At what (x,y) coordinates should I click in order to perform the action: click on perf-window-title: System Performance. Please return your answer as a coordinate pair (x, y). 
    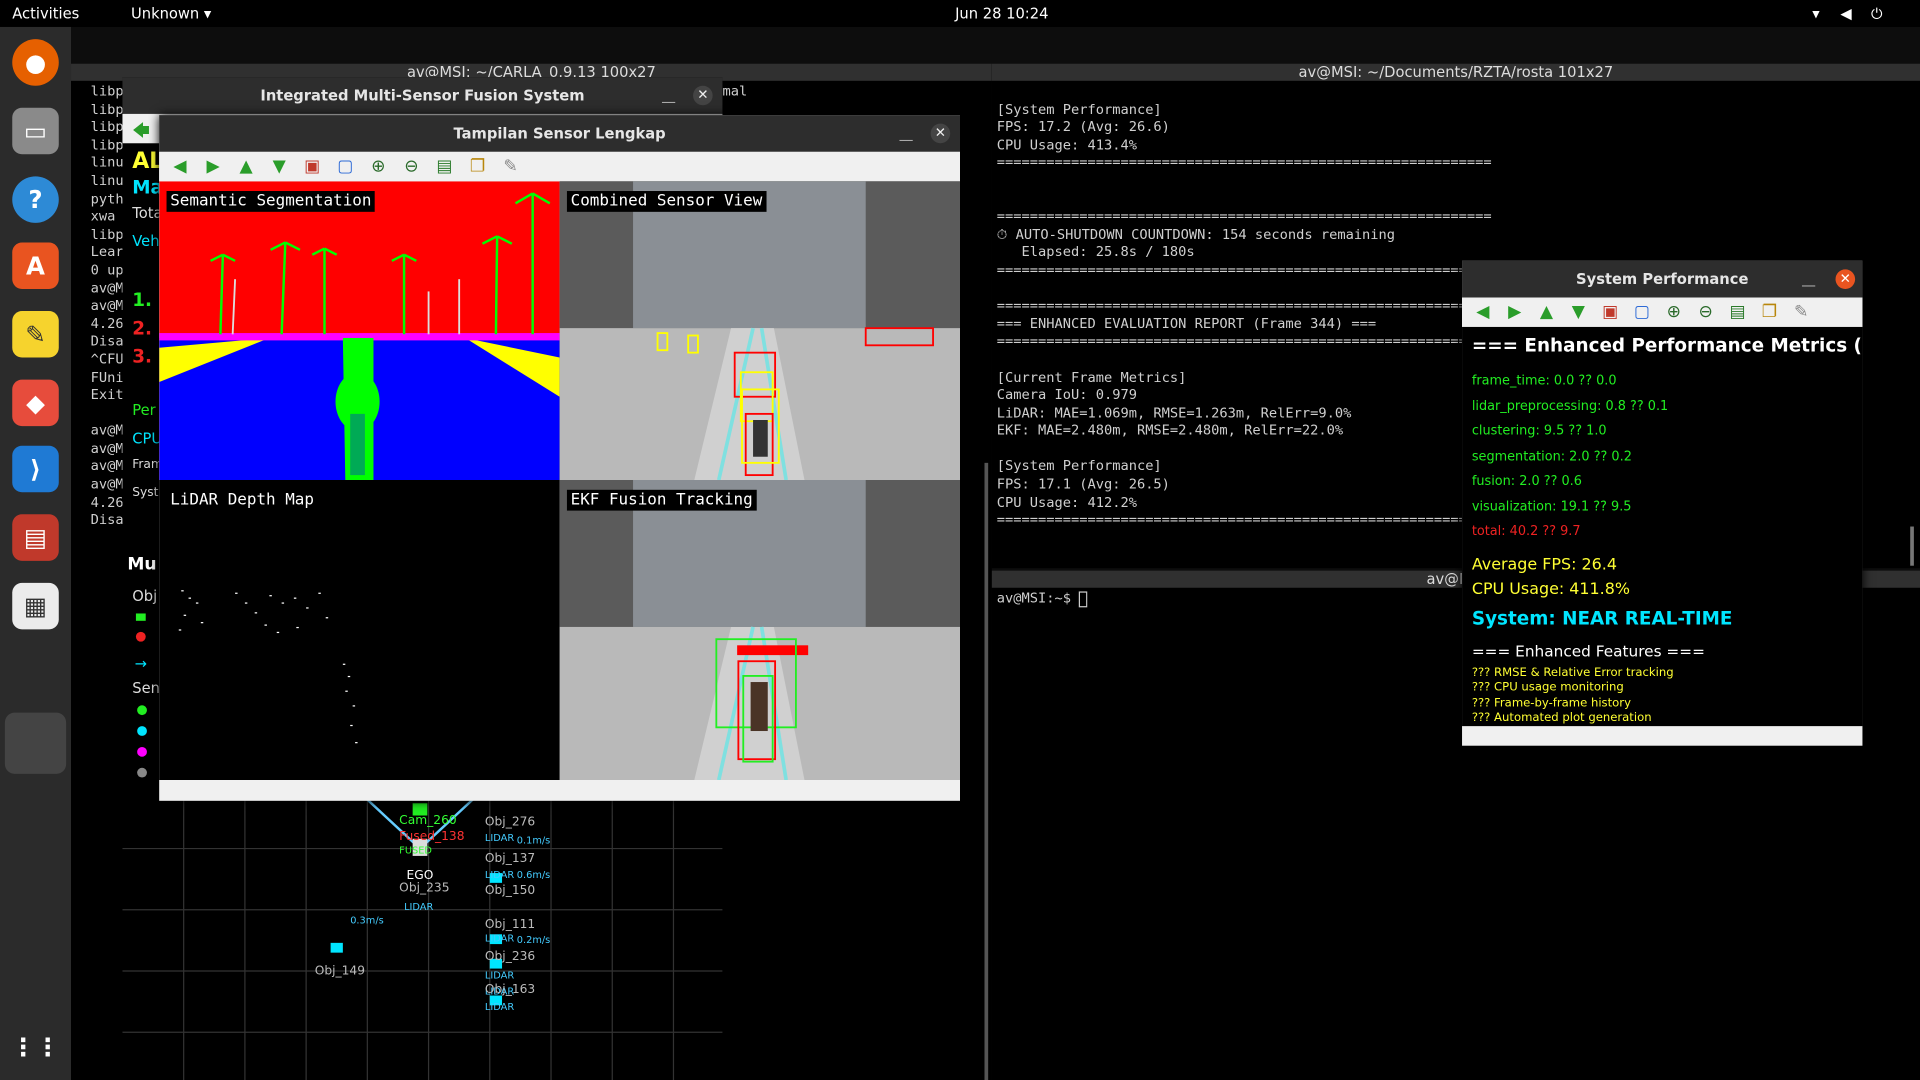
    Looking at the image, I should click on (1662, 279).